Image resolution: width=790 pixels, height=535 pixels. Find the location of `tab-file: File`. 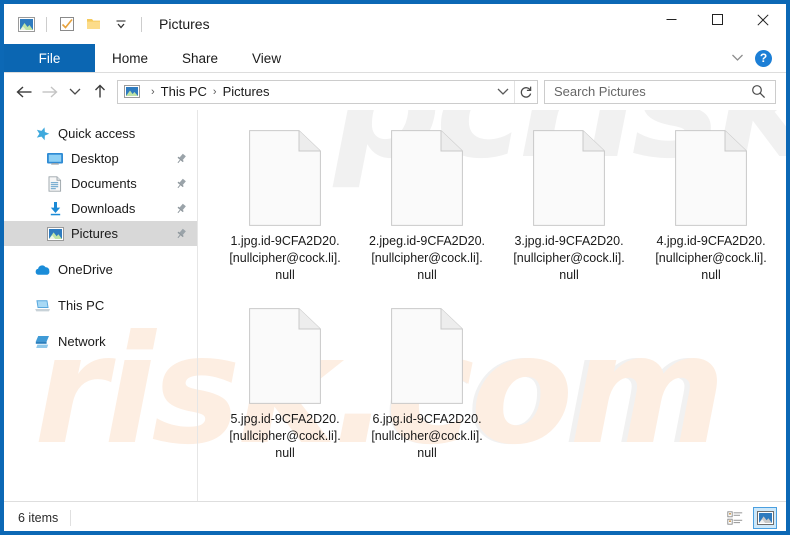

tab-file: File is located at coordinates (49, 58).